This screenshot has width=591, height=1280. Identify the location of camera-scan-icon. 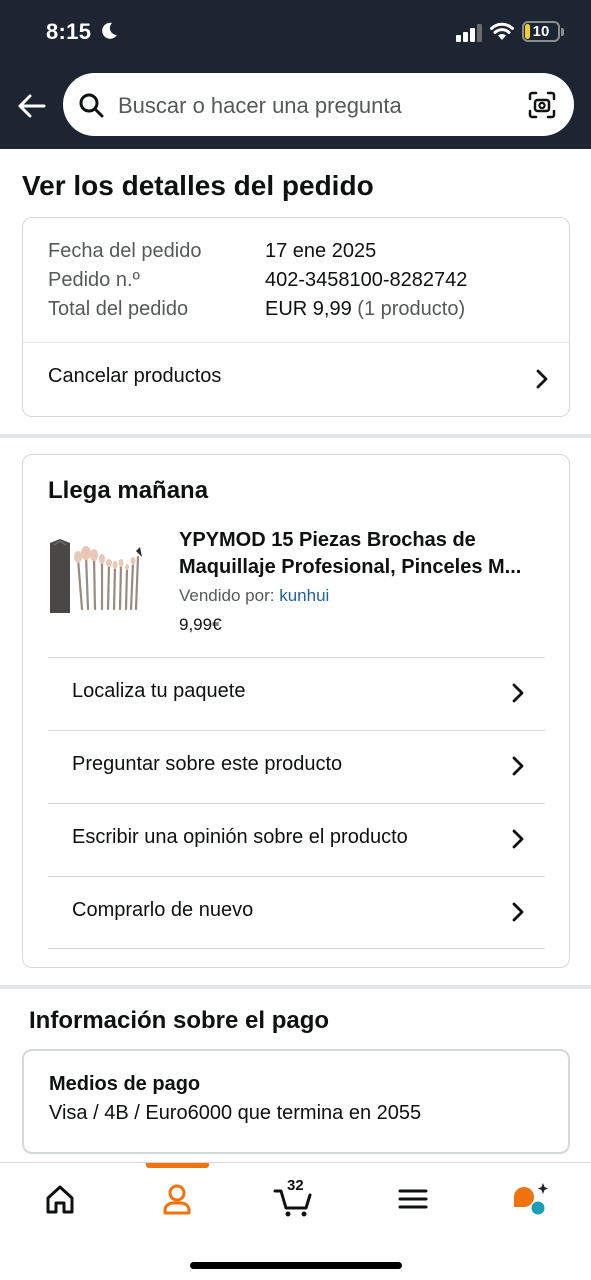
(542, 105).